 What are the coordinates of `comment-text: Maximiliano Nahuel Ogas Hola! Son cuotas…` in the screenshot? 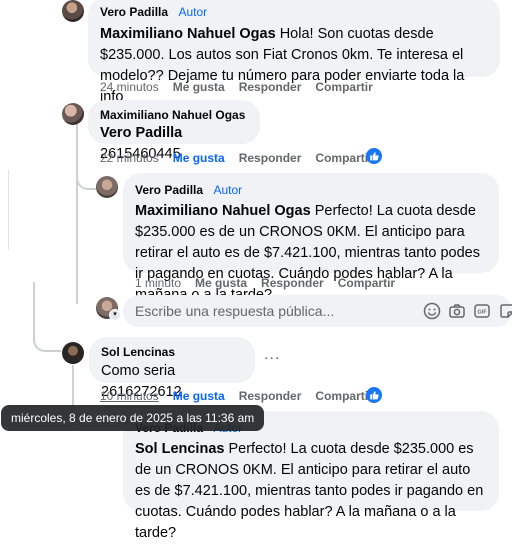 It's located at (294, 66).